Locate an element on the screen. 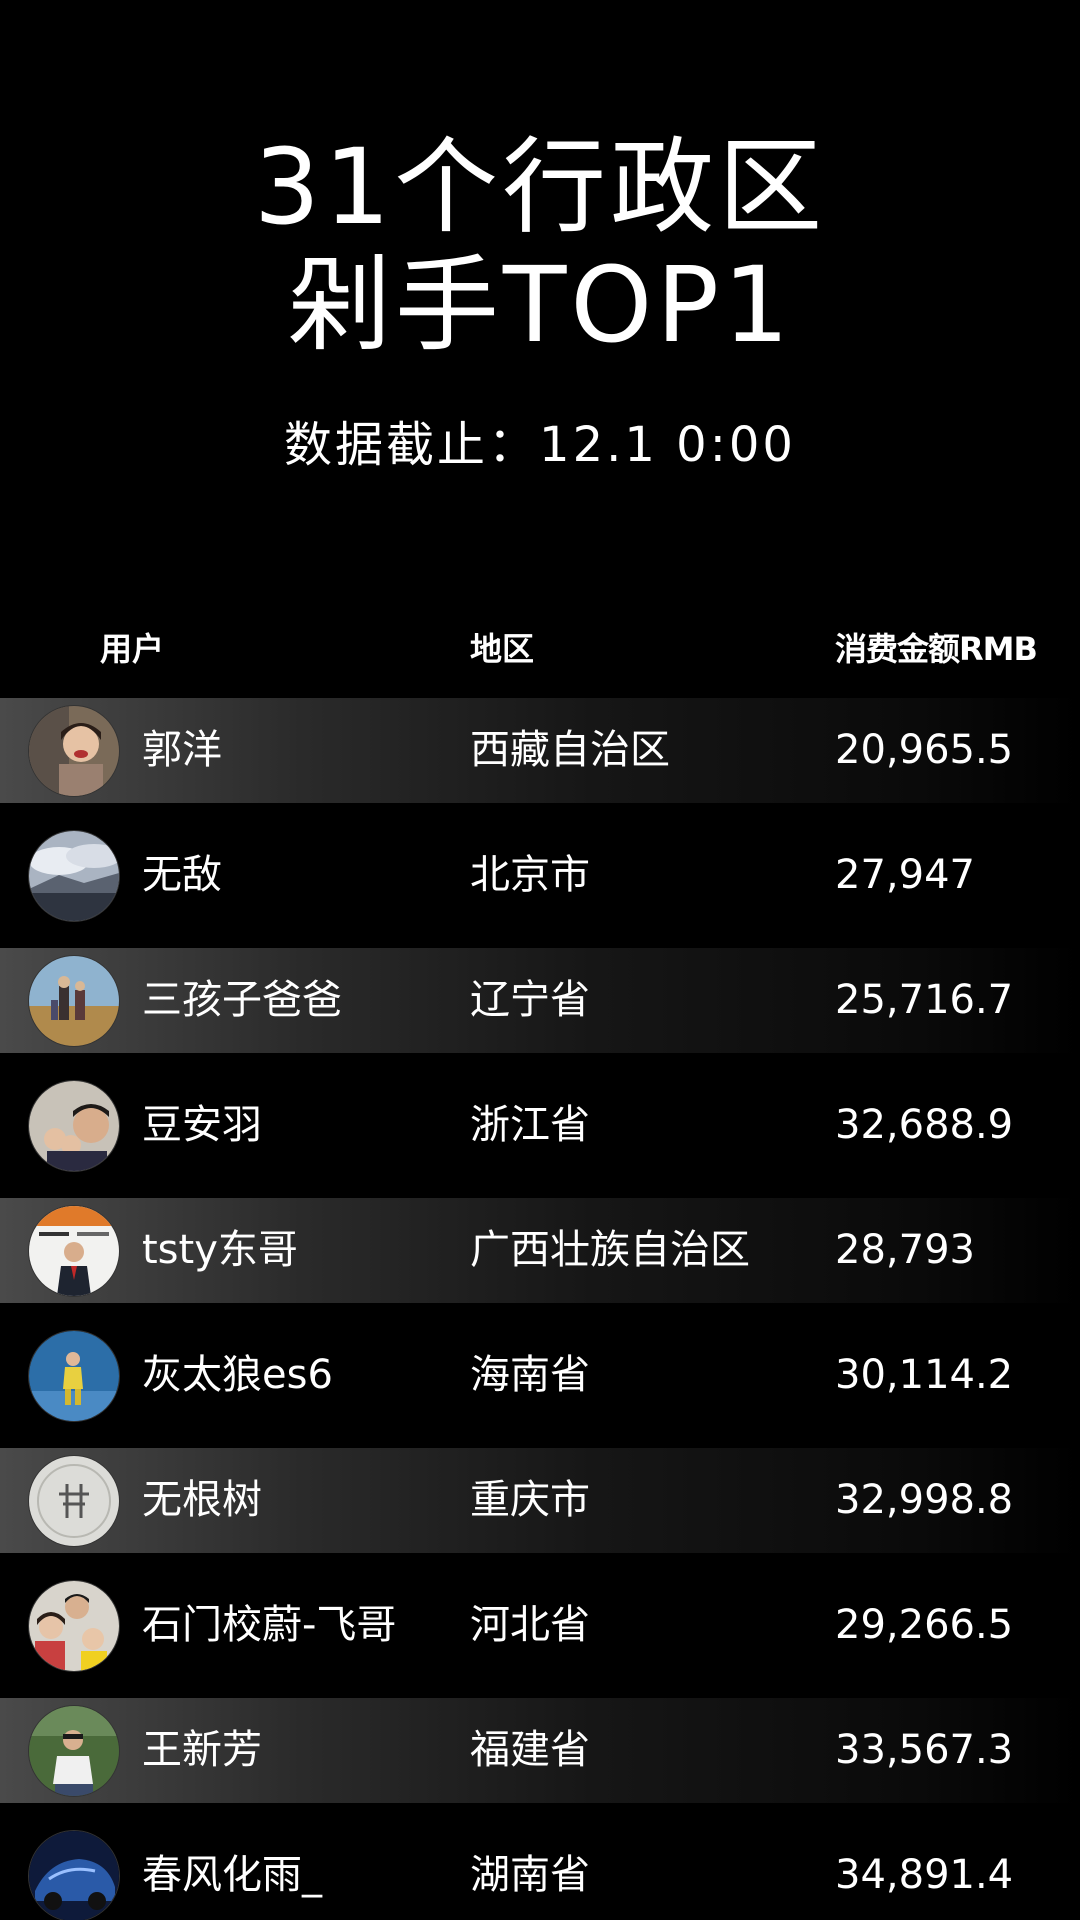  table-row: 三孩子爸爸 辽宁省 25,716.7 is located at coordinates (540, 1000).